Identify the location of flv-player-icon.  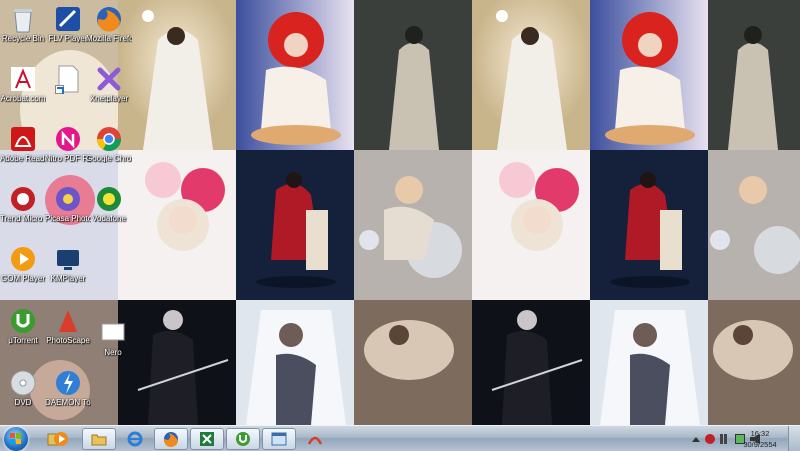
(68, 19).